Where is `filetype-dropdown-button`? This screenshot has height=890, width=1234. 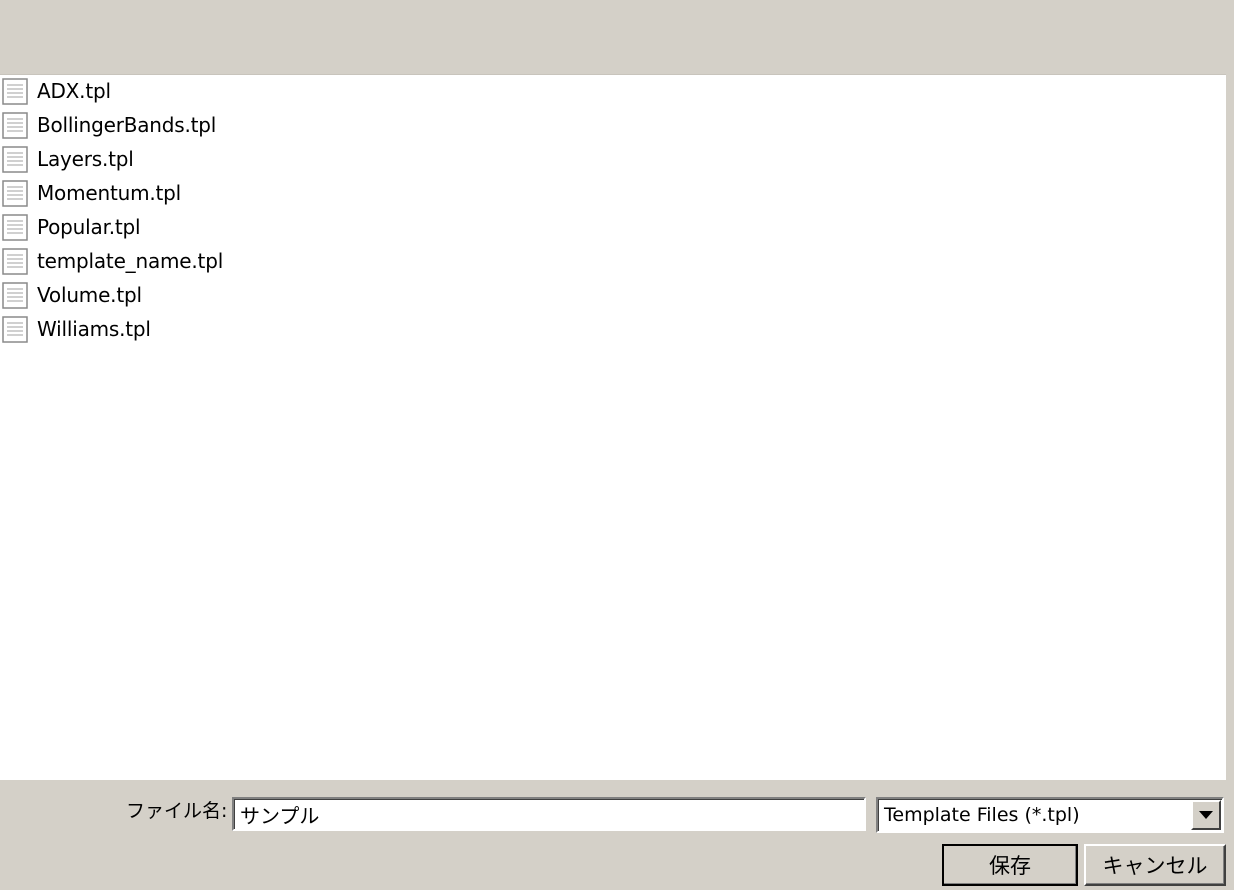 filetype-dropdown-button is located at coordinates (1206, 815).